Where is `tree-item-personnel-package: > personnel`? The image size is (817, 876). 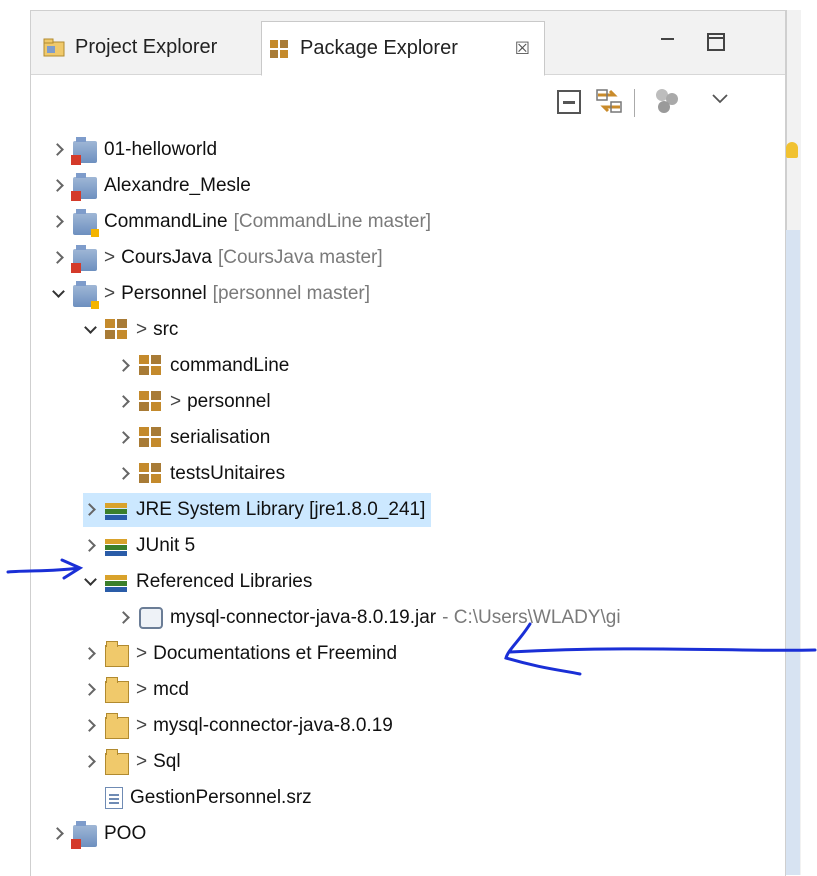 tree-item-personnel-package: > personnel is located at coordinates (194, 402).